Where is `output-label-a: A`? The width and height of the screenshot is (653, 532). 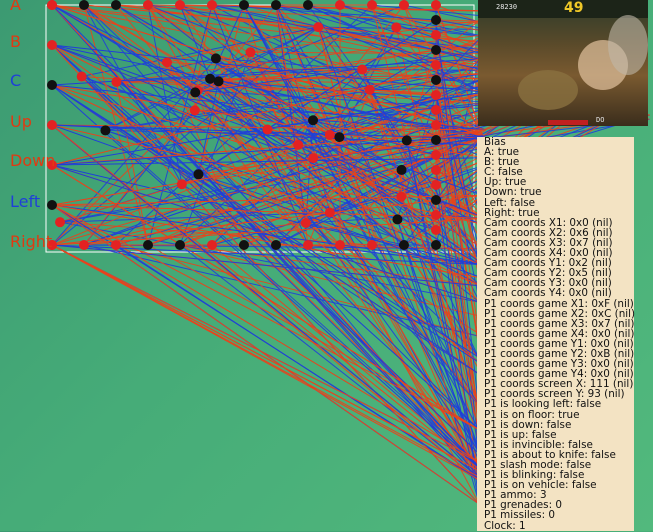
output-label-a: A is located at coordinates (15, 7).